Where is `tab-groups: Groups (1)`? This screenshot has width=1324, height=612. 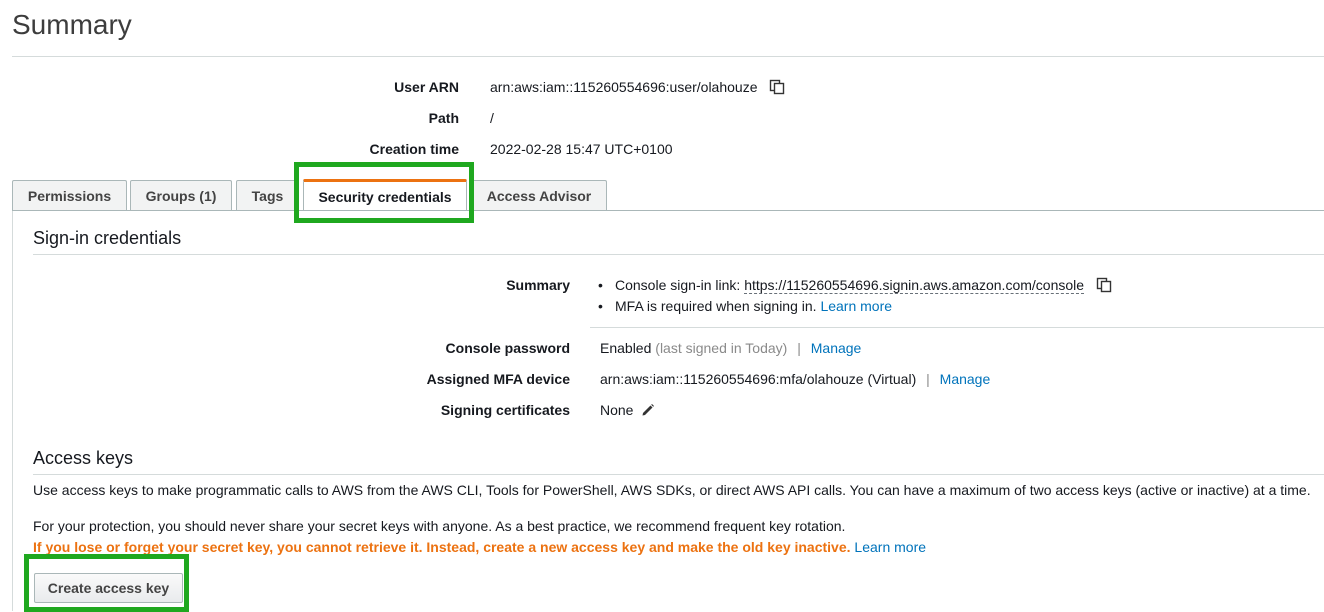
tab-groups: Groups (1) is located at coordinates (181, 195).